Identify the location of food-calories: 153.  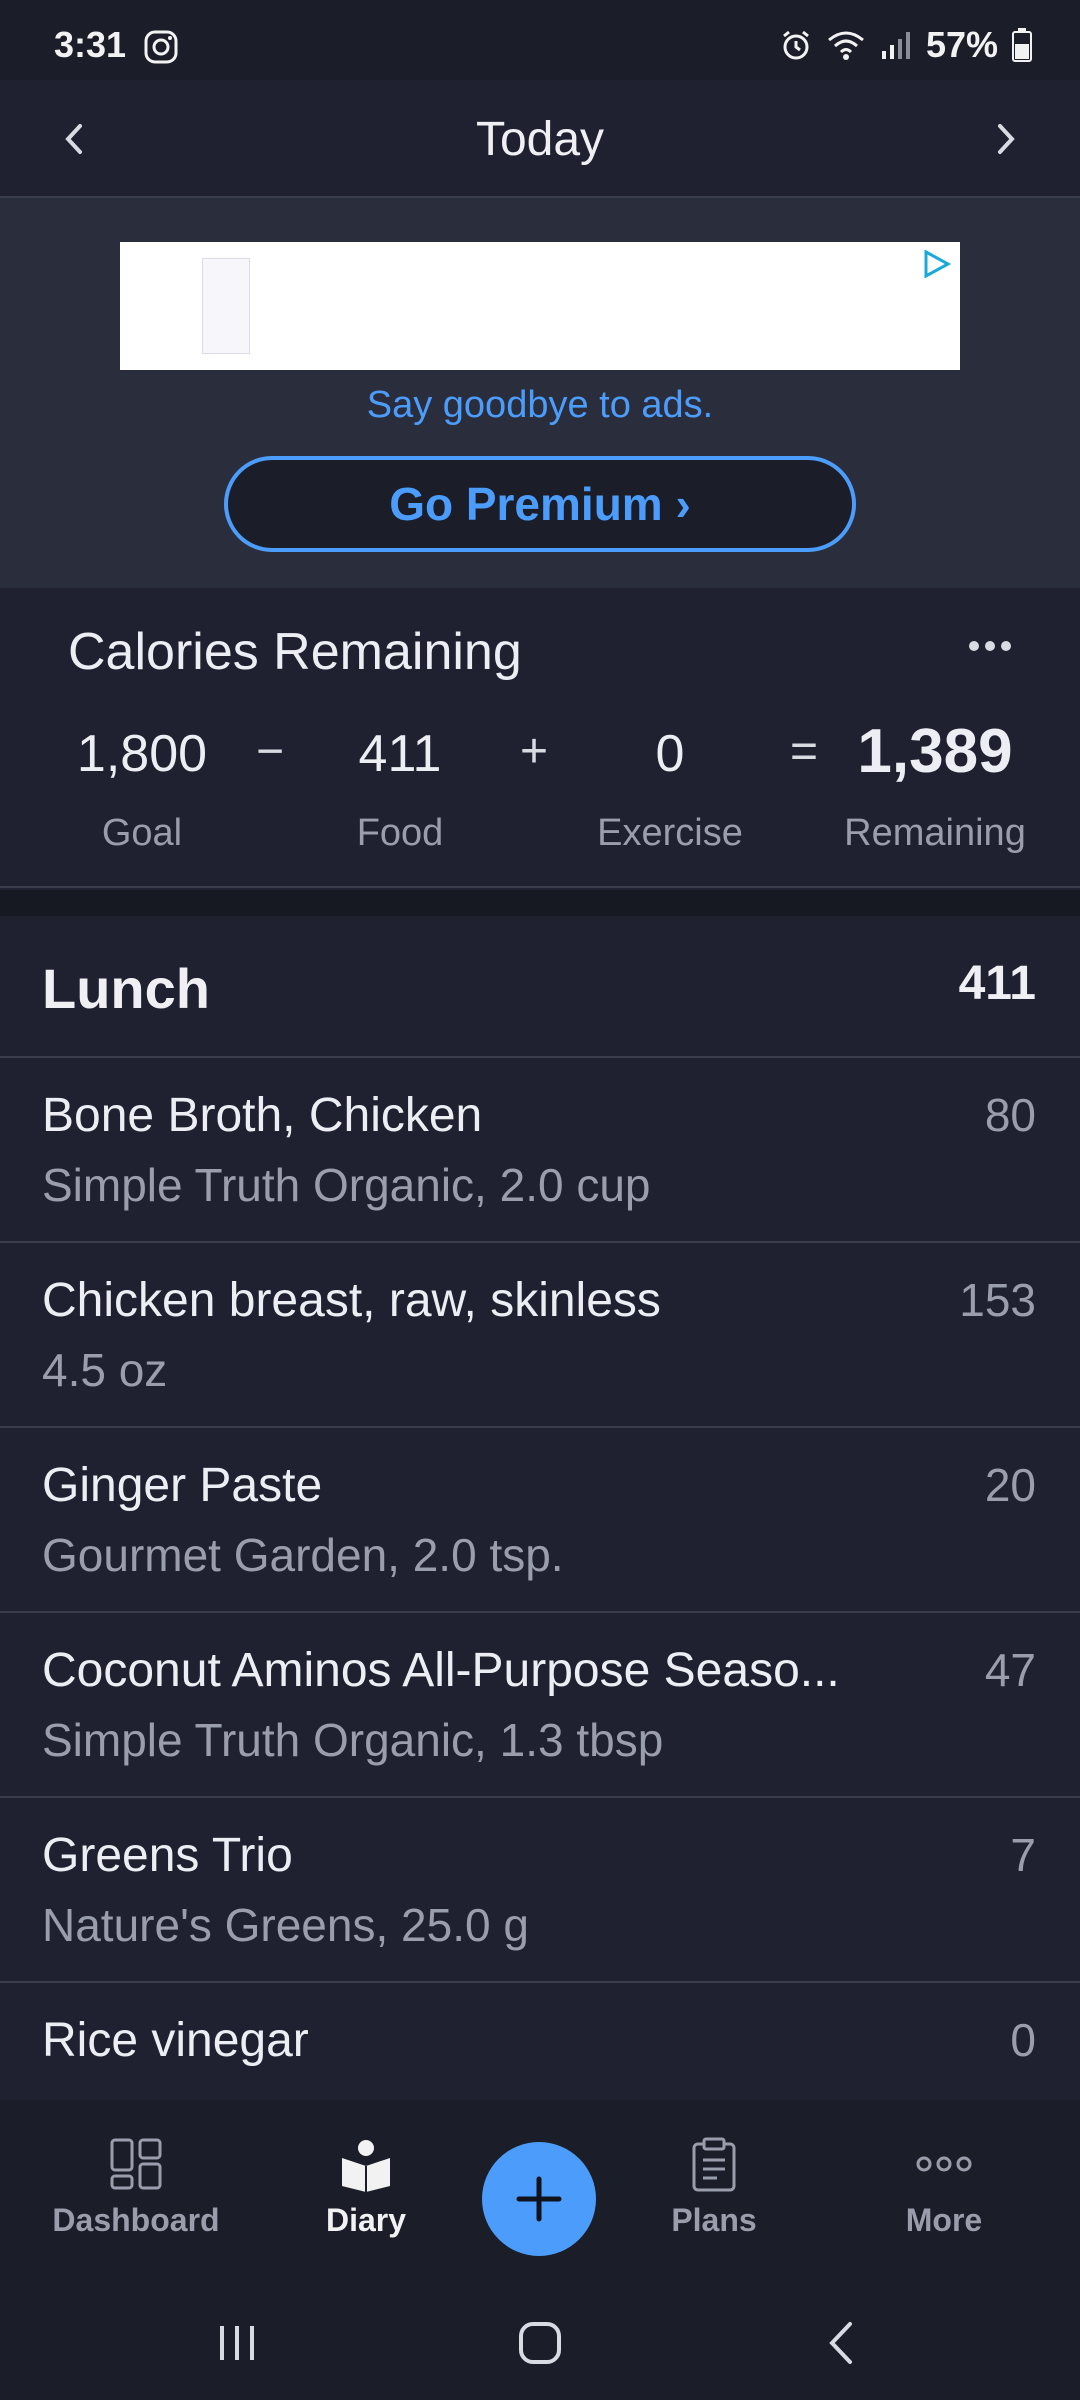
(997, 1300).